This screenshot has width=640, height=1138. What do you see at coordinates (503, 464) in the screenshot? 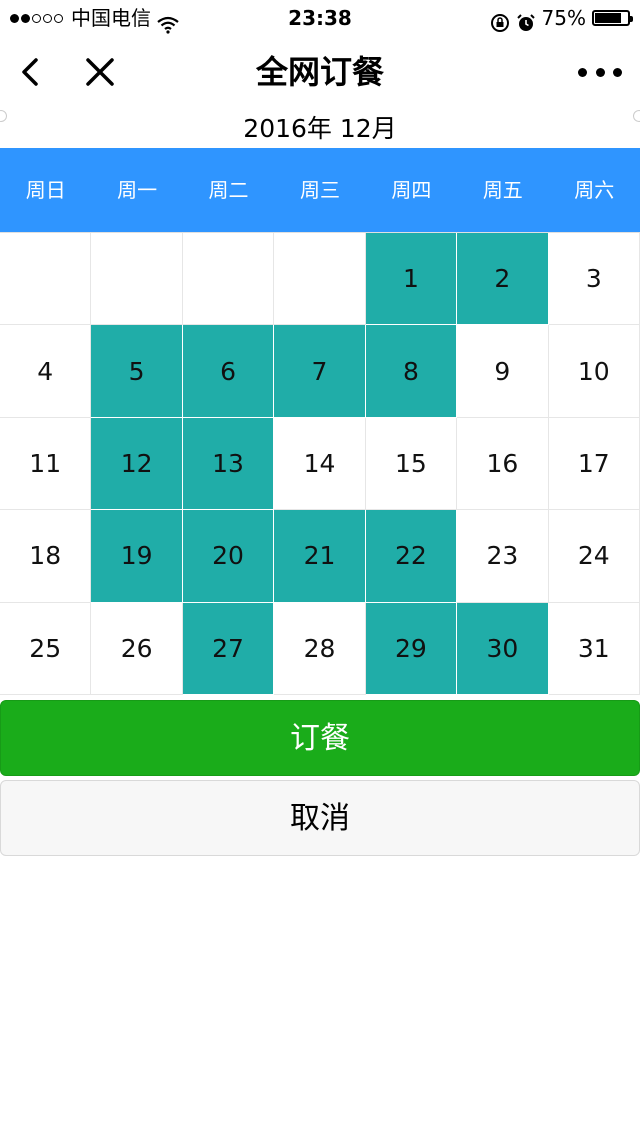
I see `calendar-day-cell: 16` at bounding box center [503, 464].